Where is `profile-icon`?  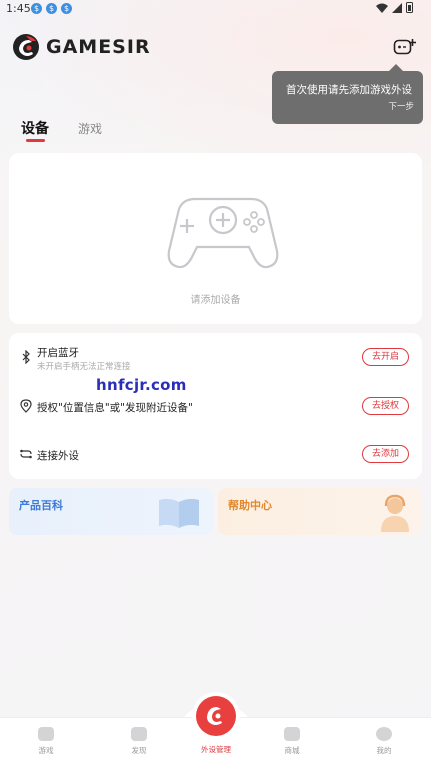 profile-icon is located at coordinates (384, 734).